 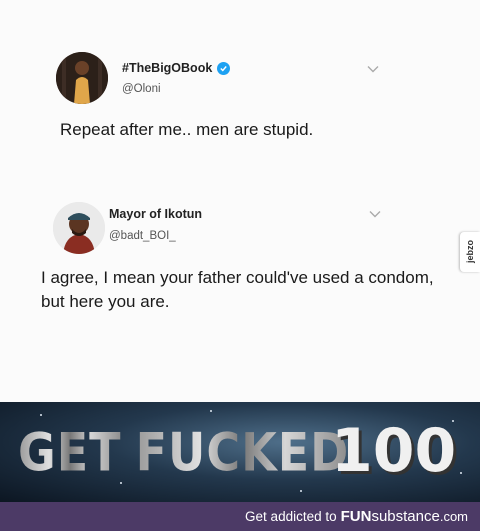 I want to click on tweet-author-row: #TheBigOBook, so click(x=176, y=68).